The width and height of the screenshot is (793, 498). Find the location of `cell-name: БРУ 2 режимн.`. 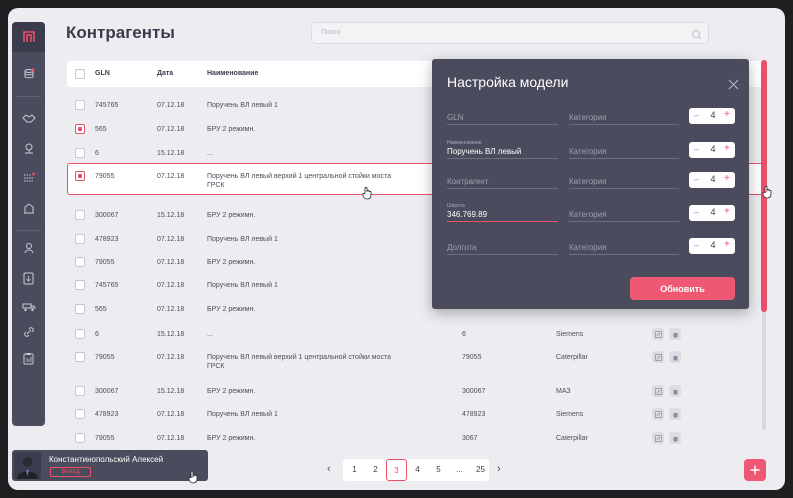

cell-name: БРУ 2 режимн. is located at coordinates (231, 438).